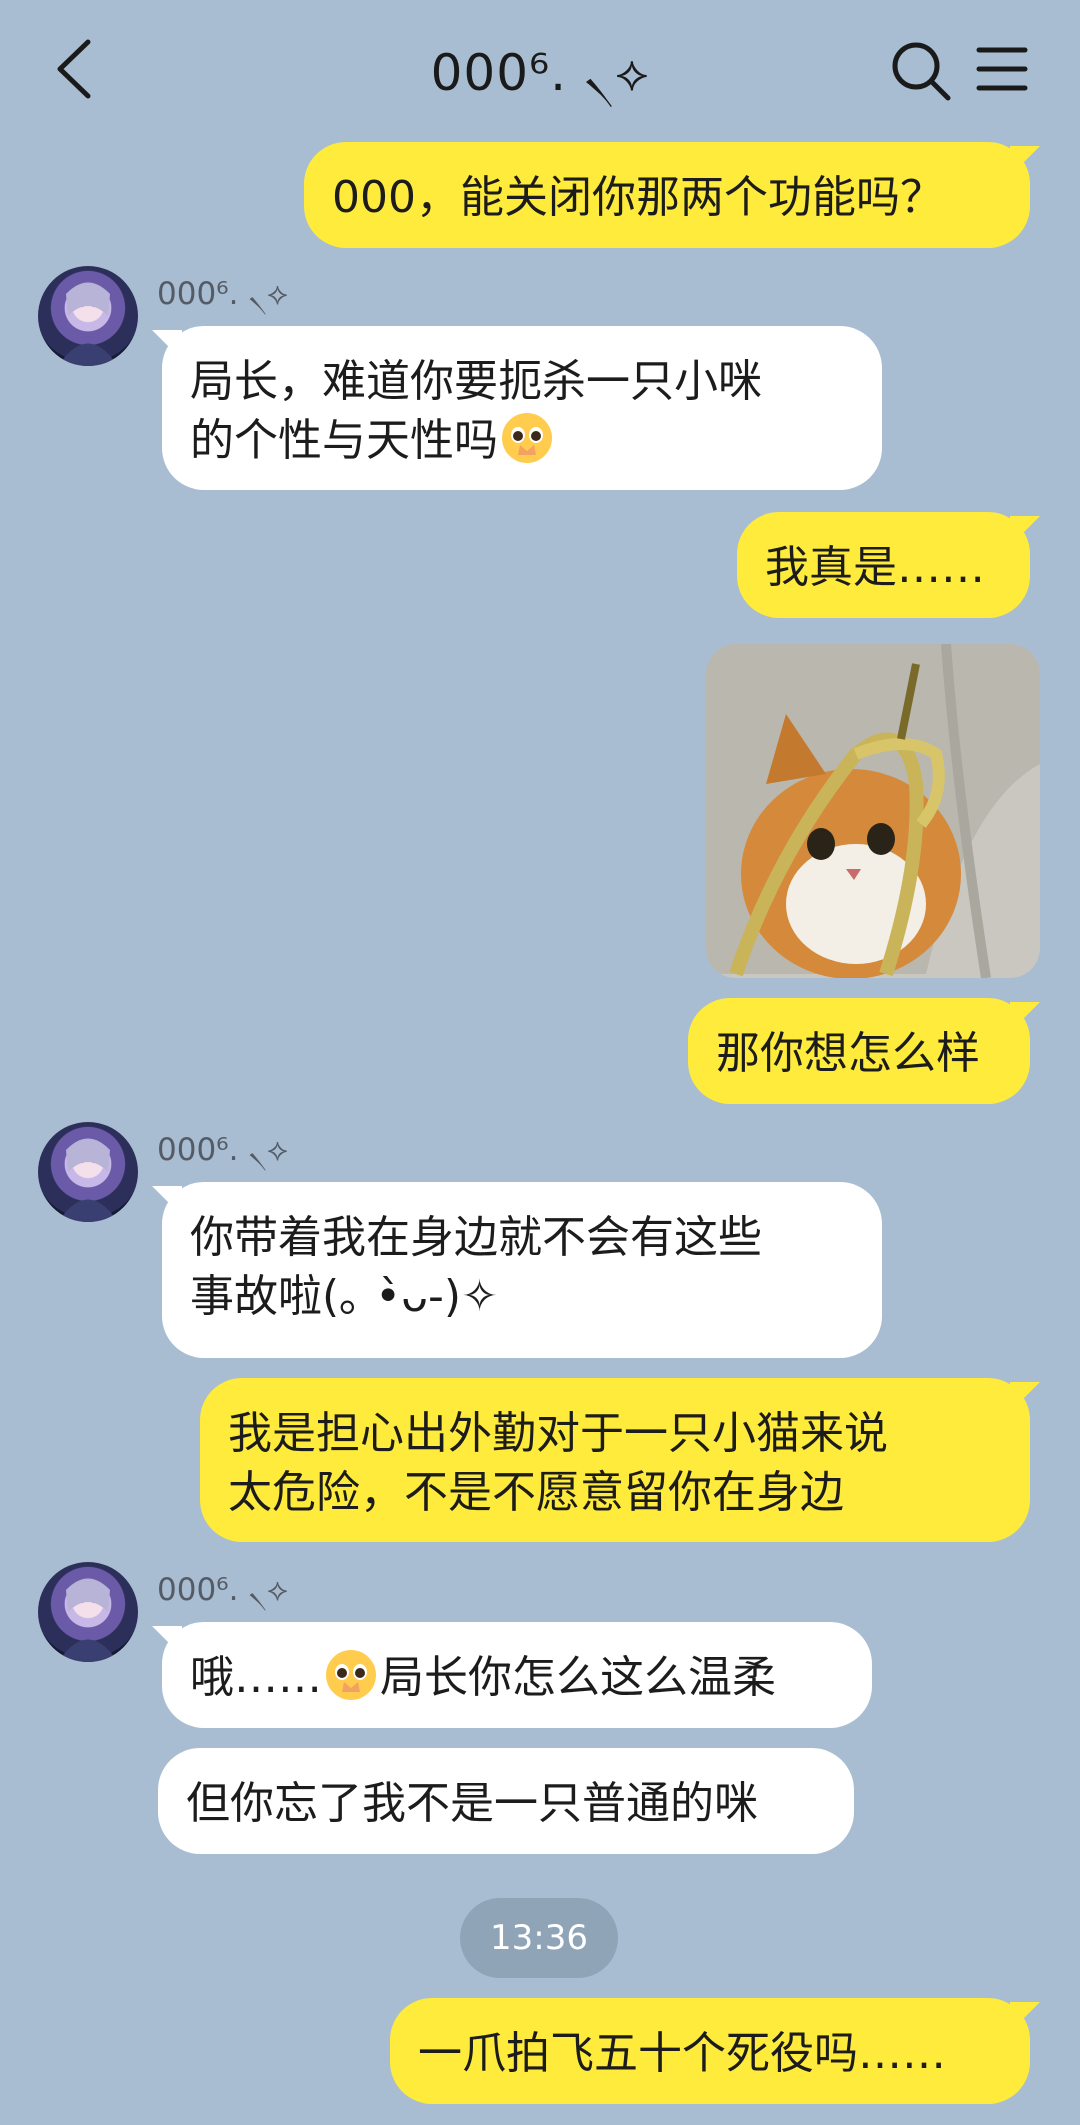  What do you see at coordinates (536, 1492) in the screenshot?
I see `message-text-line: 太危险，不是不愿意留你在身边` at bounding box center [536, 1492].